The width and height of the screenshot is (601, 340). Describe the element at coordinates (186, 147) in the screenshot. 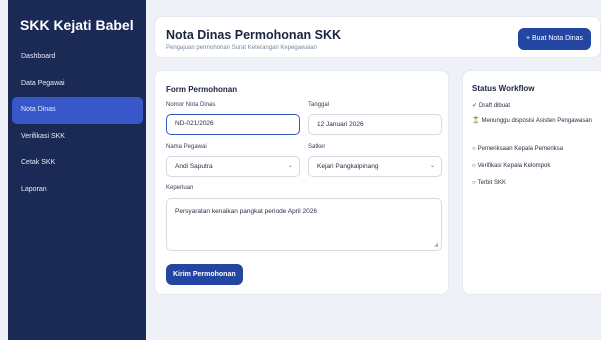

I see `pegawai-label: Nama Pegawai` at that location.